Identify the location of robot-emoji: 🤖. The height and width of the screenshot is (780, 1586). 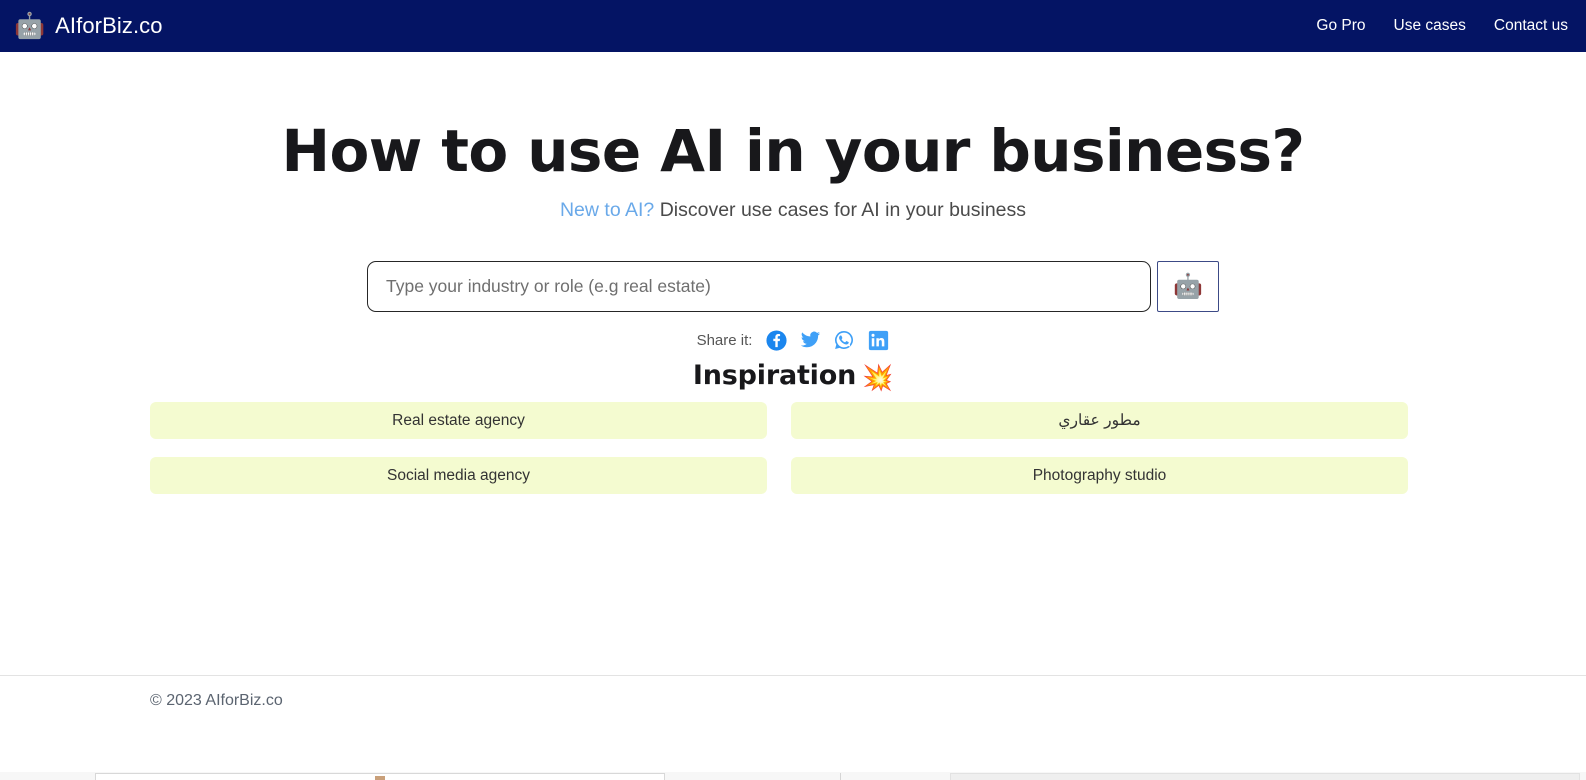
(30, 25).